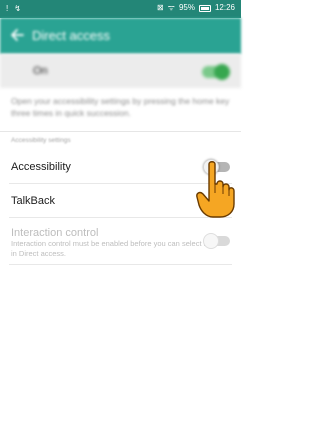 Image resolution: width=320 pixels, height=421 pixels. What do you see at coordinates (55, 233) in the screenshot?
I see `interaction-control-label: Interaction control` at bounding box center [55, 233].